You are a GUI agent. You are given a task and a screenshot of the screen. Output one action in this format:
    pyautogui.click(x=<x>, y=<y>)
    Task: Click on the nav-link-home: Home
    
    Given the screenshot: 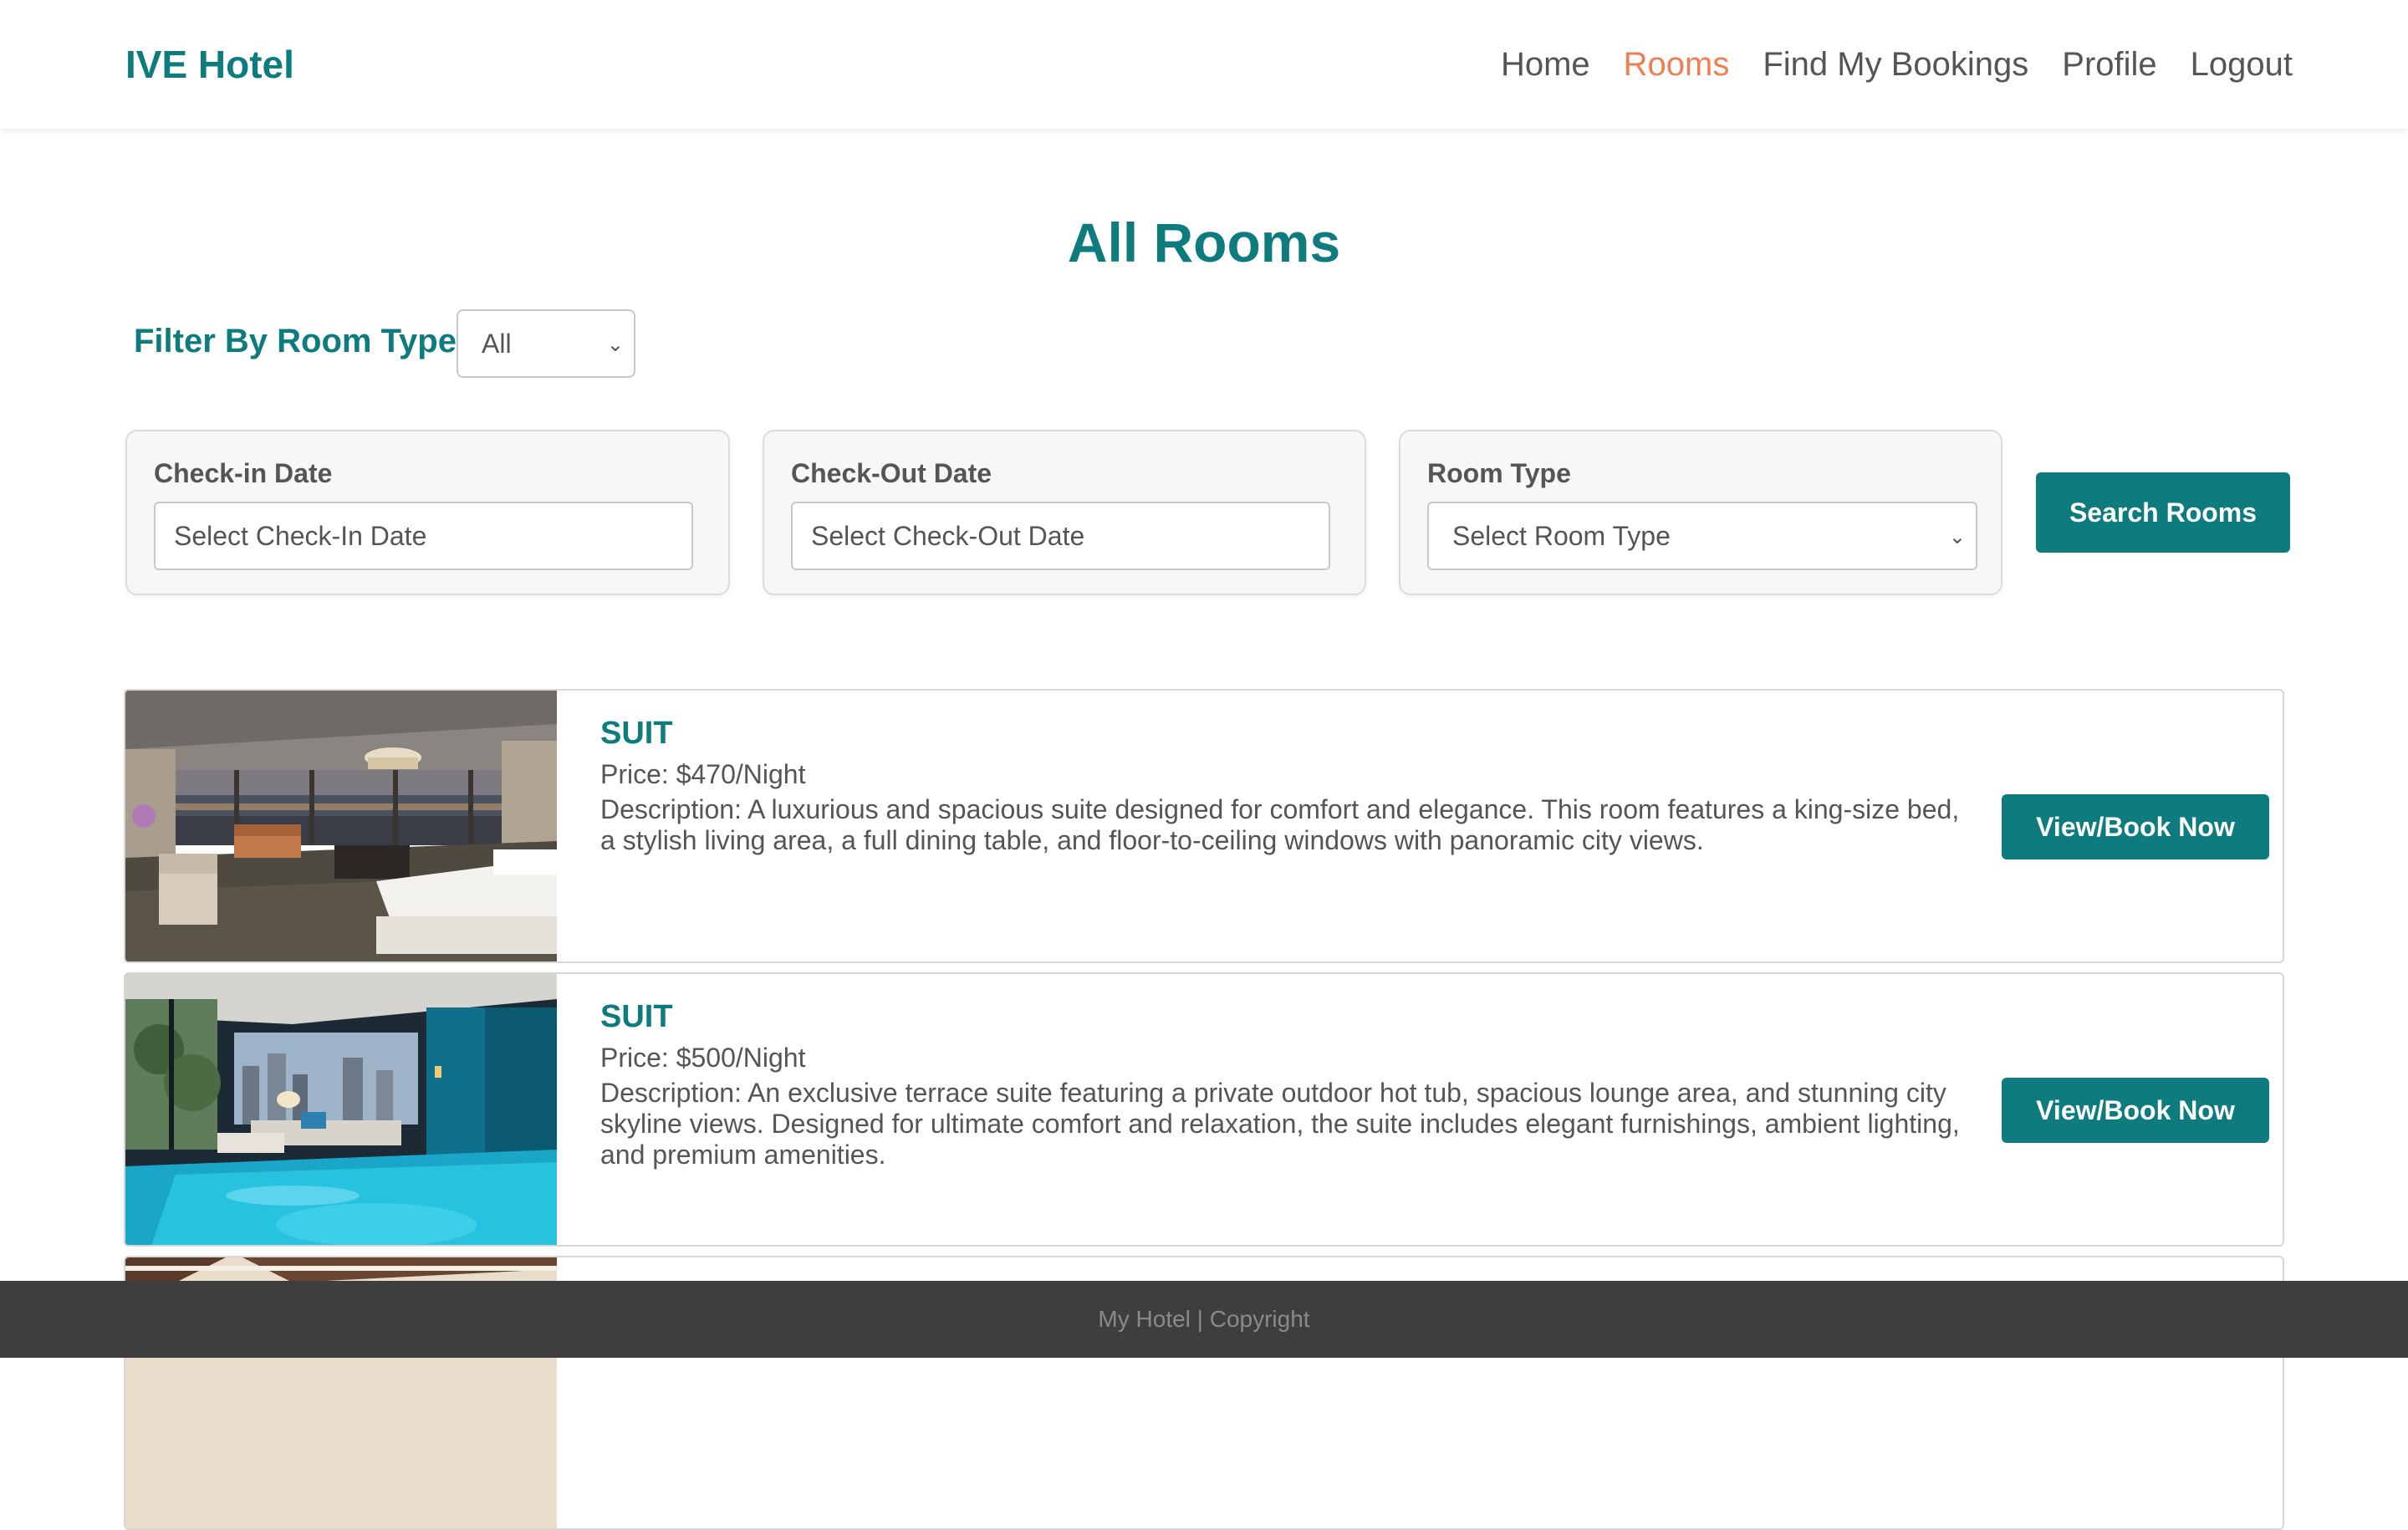 What is the action you would take?
    pyautogui.click(x=1546, y=64)
    